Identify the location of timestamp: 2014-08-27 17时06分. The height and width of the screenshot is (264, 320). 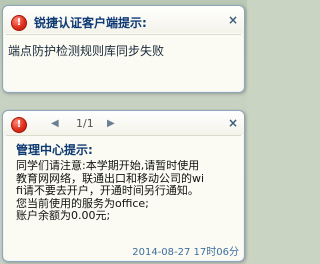
(185, 252).